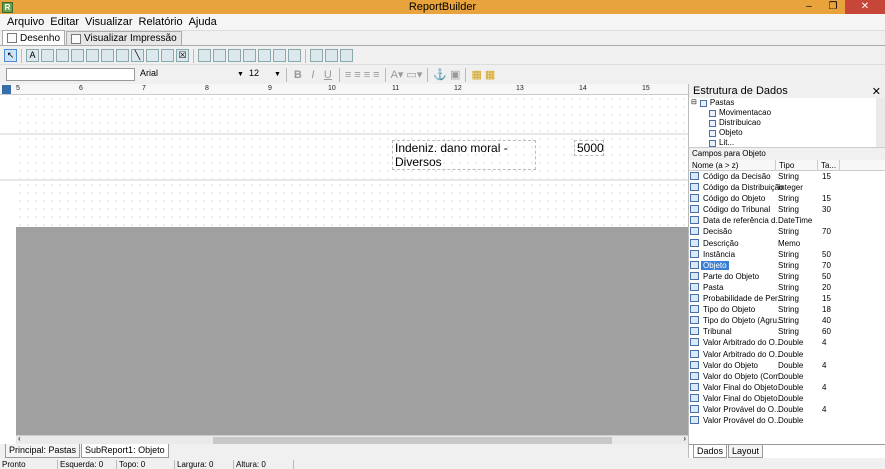 The image size is (885, 469). I want to click on font-name-chevron-icon: ▼, so click(240, 74).